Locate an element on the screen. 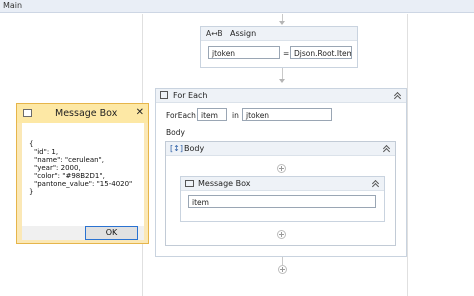  ok-button: OK is located at coordinates (111, 233).